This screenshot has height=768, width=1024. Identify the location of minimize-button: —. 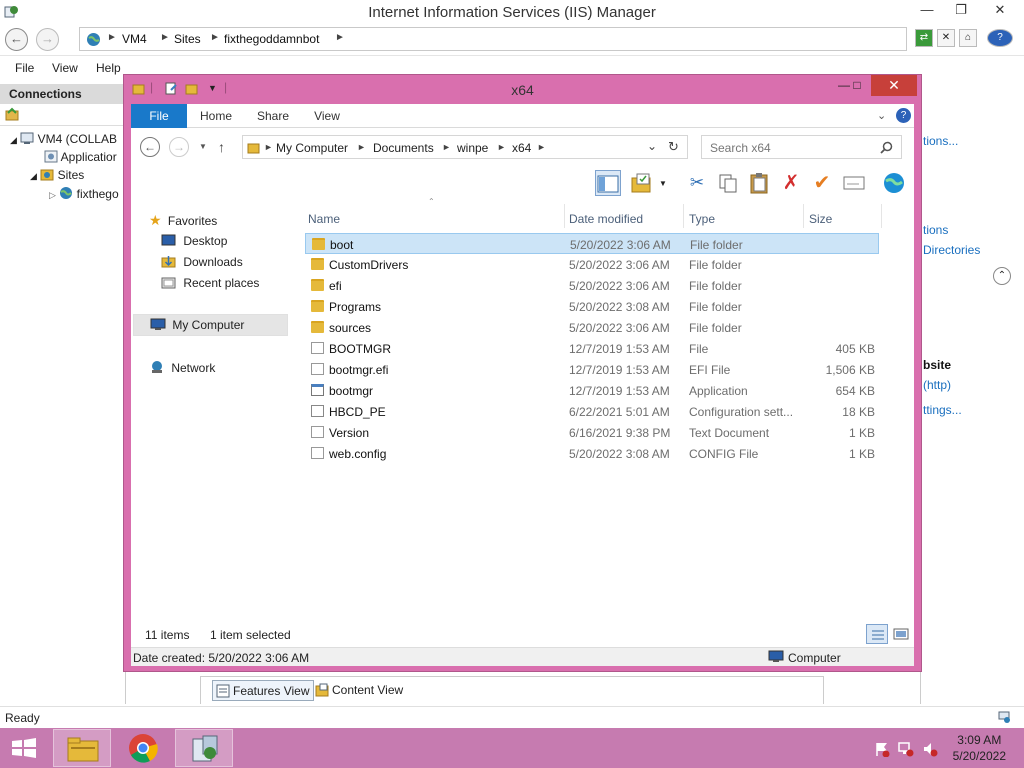
(927, 11).